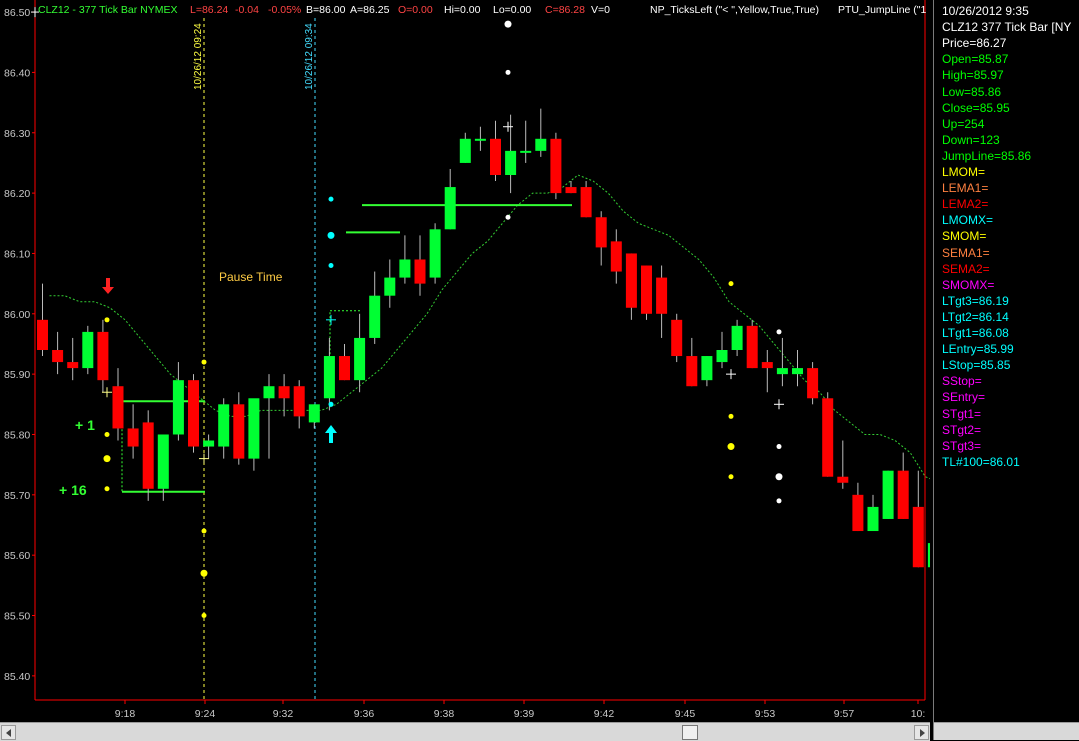 Image resolution: width=1079 pixels, height=741 pixels. What do you see at coordinates (444, 714) in the screenshot?
I see `x-tick-label: 9:38` at bounding box center [444, 714].